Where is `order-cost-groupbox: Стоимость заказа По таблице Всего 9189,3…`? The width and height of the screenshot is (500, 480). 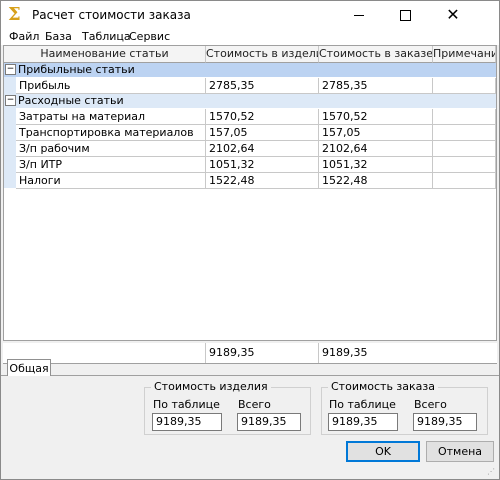 order-cost-groupbox: Стоимость заказа По таблице Всего 9189,3… is located at coordinates (404, 407).